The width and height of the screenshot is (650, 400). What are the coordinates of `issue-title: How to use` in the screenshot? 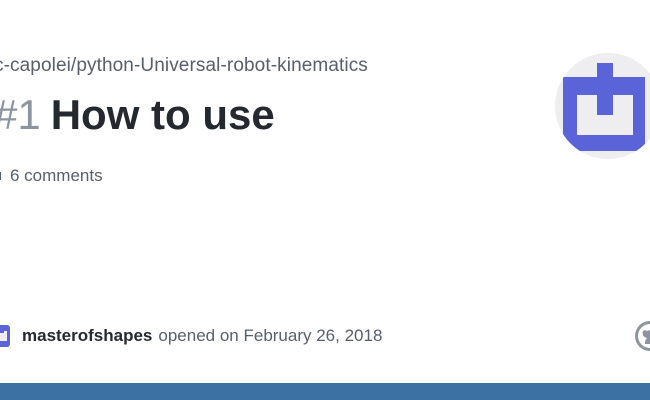 It's located at (162, 114).